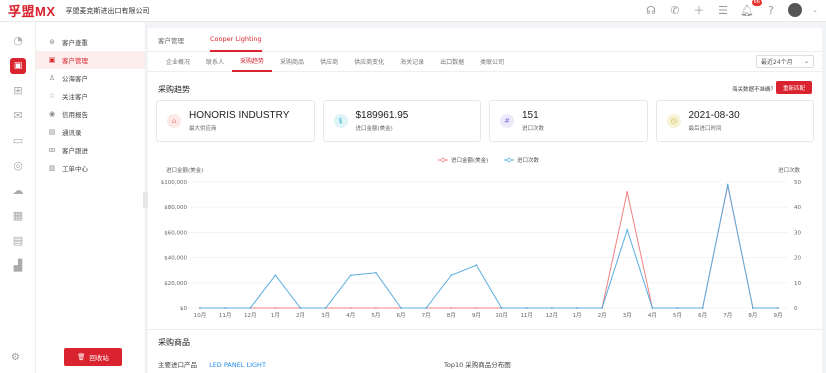 The height and width of the screenshot is (373, 826). What do you see at coordinates (754, 89) in the screenshot?
I see `data-inaccurate-link: 海关数据不准确？` at bounding box center [754, 89].